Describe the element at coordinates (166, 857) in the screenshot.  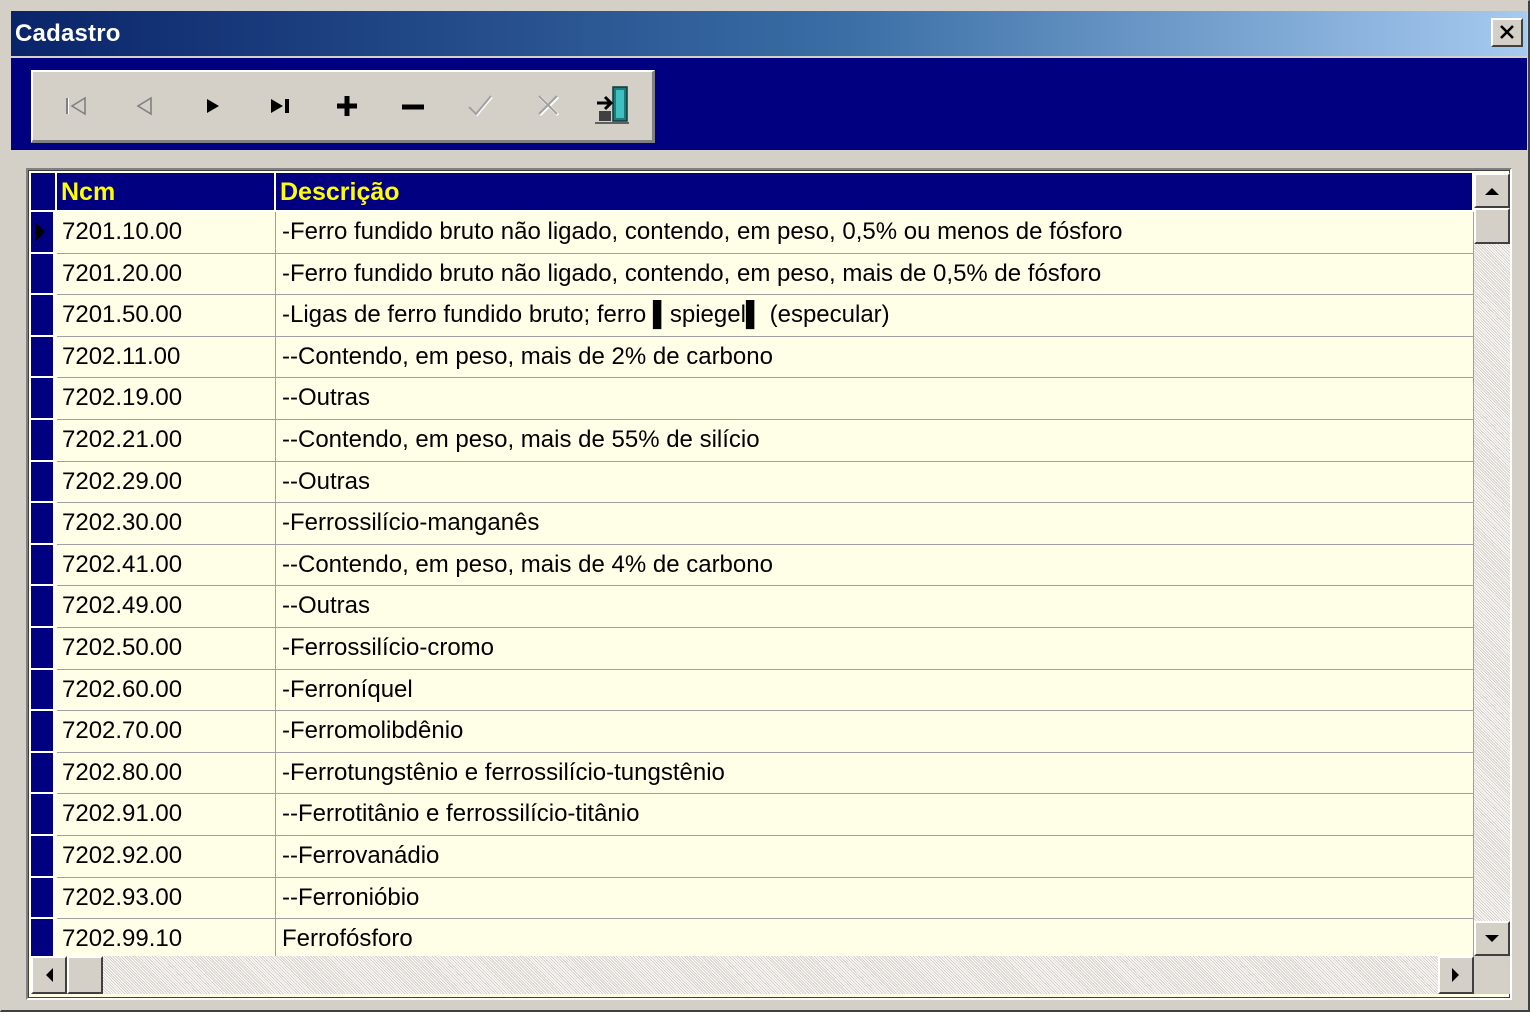
I see `cell-ncm: 7202.92.00` at that location.